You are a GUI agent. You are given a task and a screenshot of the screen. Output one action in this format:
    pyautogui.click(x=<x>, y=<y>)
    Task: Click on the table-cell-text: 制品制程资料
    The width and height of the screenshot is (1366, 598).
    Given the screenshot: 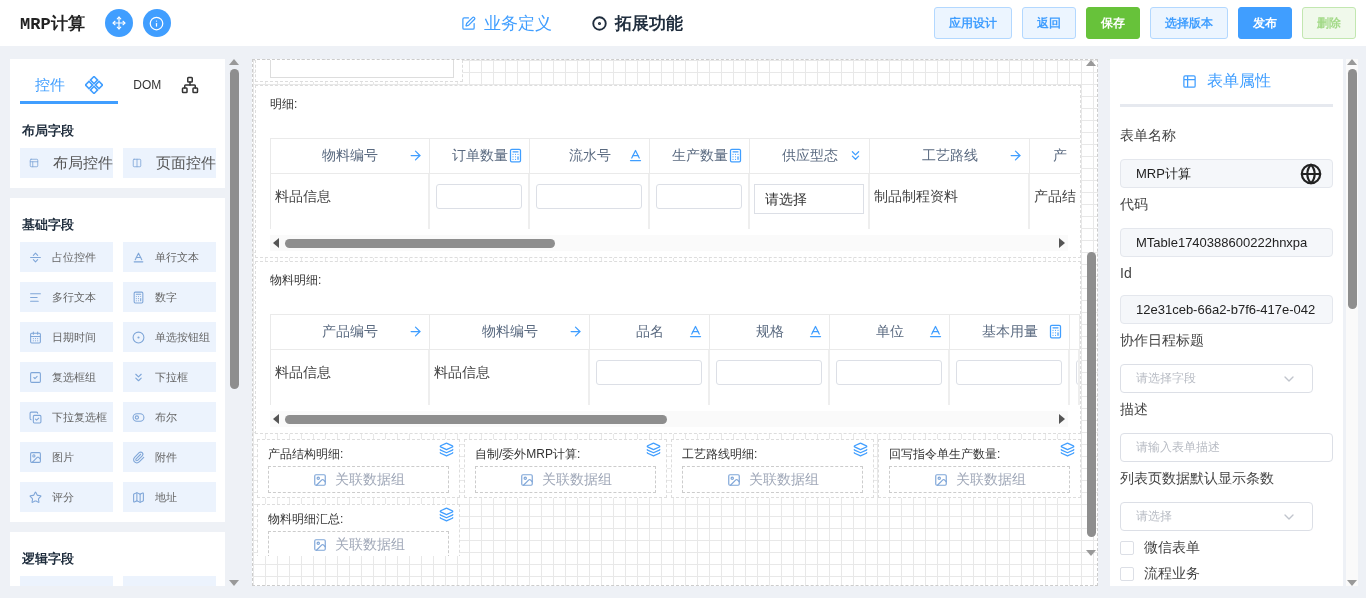 What is the action you would take?
    pyautogui.click(x=916, y=196)
    